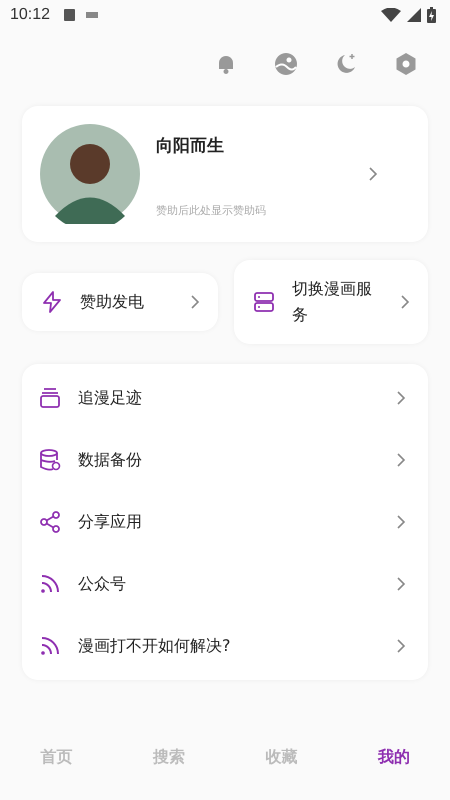 This screenshot has width=450, height=800. I want to click on nav-tab: 我的, so click(394, 757).